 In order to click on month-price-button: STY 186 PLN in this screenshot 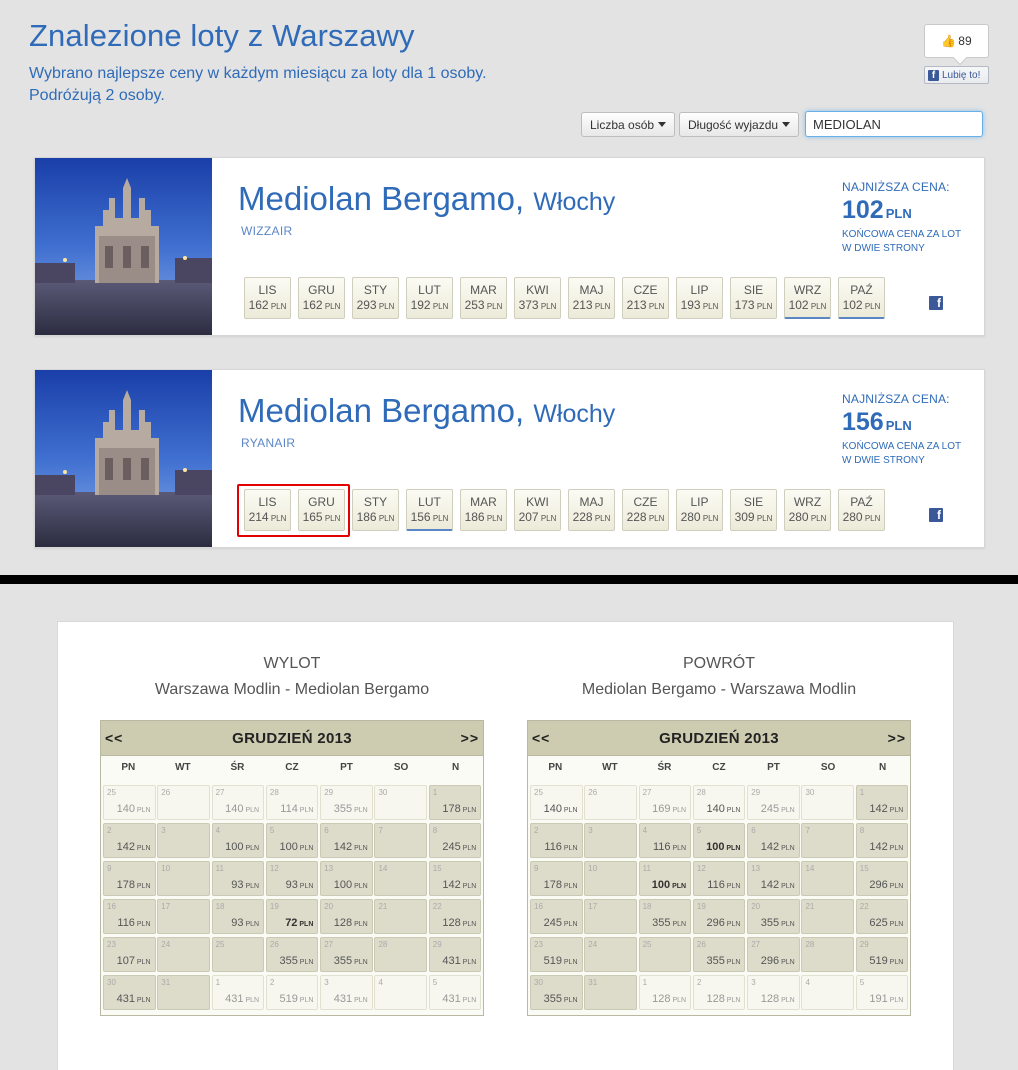, I will do `click(375, 510)`.